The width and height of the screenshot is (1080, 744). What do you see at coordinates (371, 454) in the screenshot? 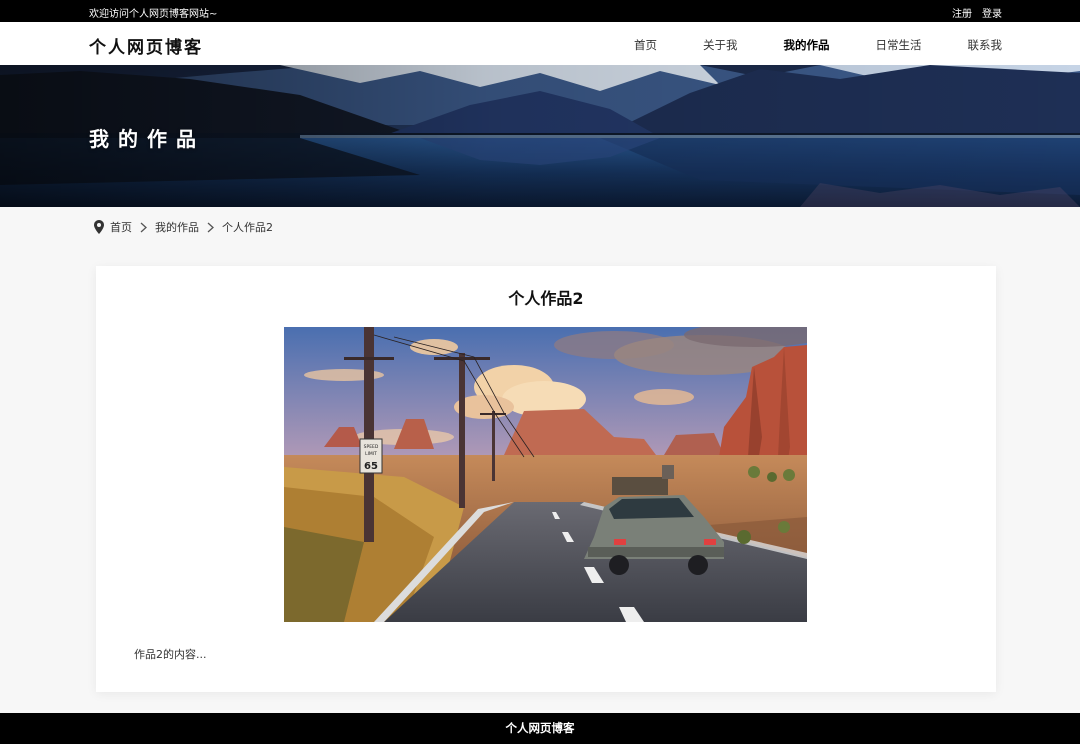
I see `sign-text-limit: LIMIT` at bounding box center [371, 454].